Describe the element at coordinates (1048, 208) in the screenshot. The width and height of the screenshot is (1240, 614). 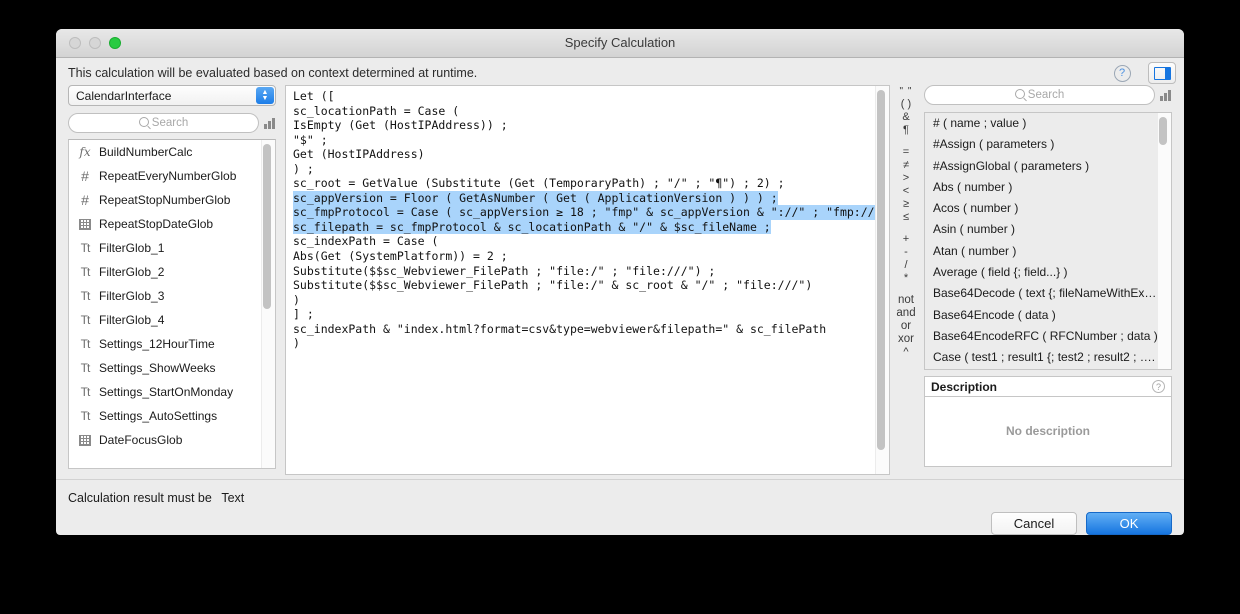
I see `function-list-item: Acos ( number )` at that location.